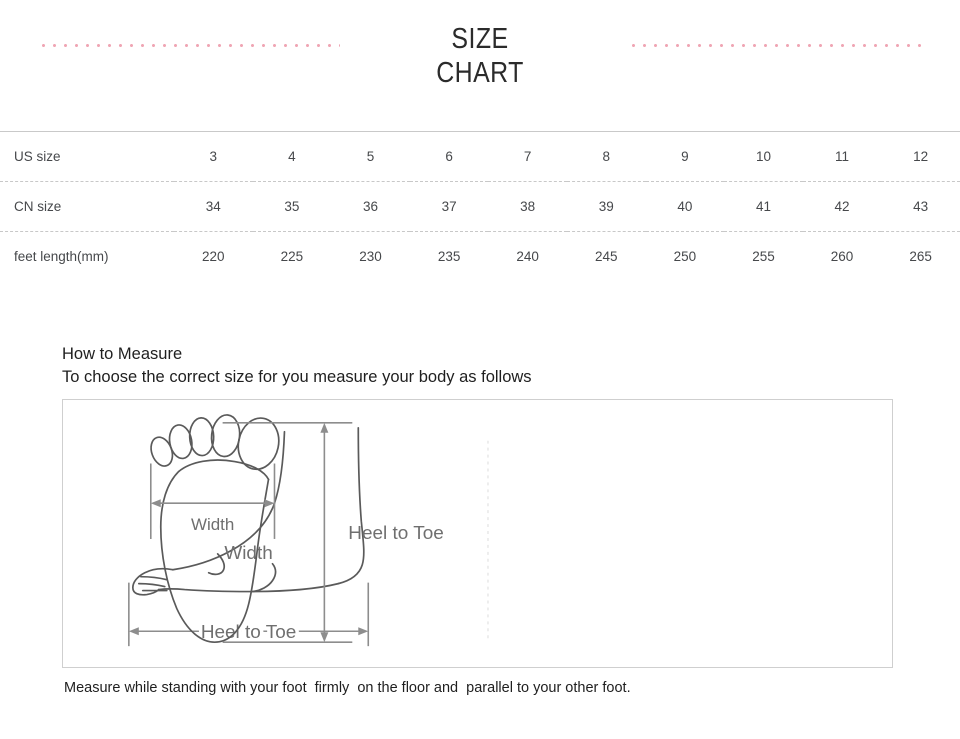 The image size is (960, 739). I want to click on page-title: SIZE CHART, so click(480, 56).